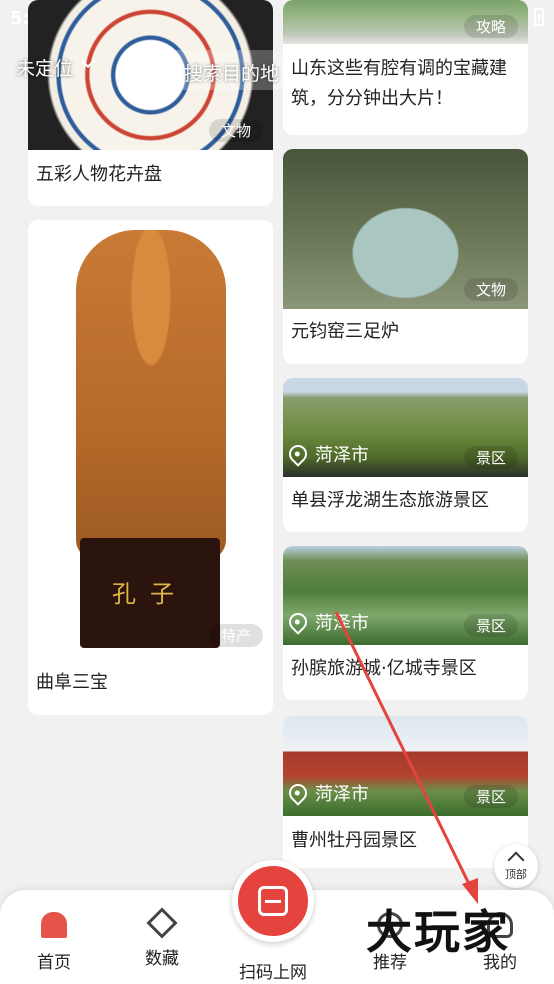 This screenshot has height=984, width=554. Describe the element at coordinates (88, 61) in the screenshot. I see `chevron-down-icon` at that location.